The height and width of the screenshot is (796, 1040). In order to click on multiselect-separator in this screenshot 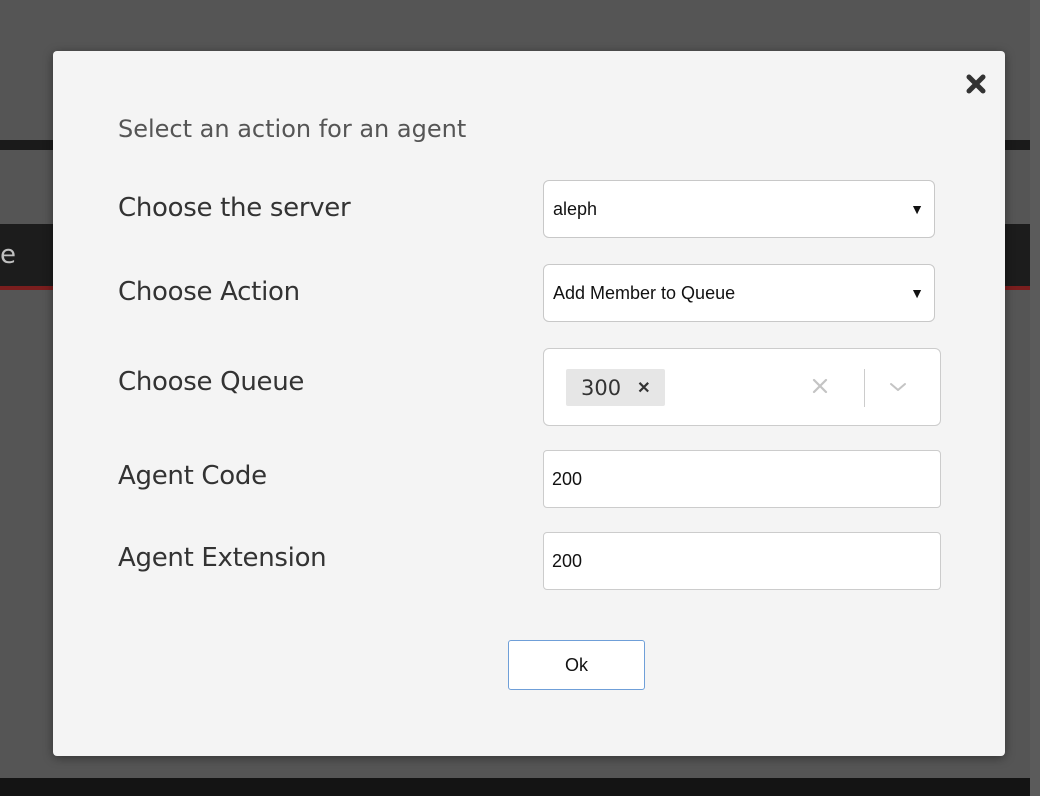, I will do `click(864, 388)`.